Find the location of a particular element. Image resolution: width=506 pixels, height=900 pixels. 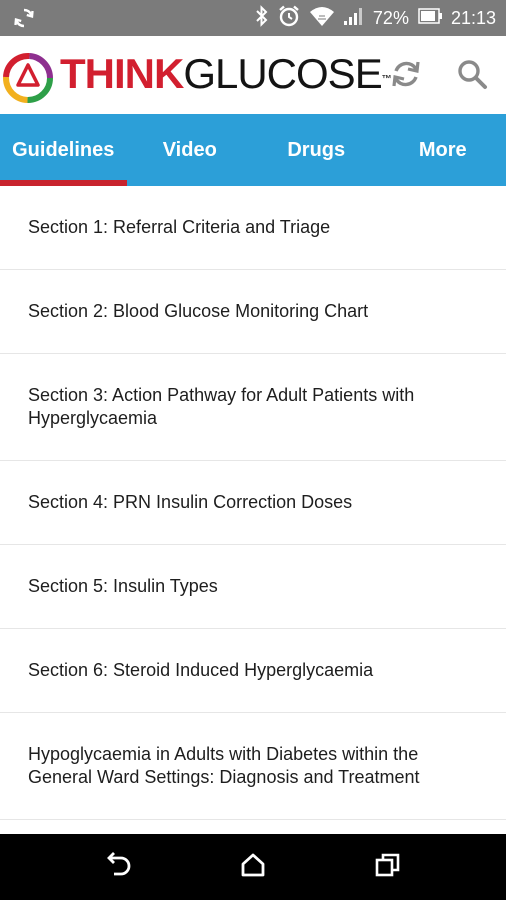

think-glucose-logo-icon is located at coordinates (28, 78).